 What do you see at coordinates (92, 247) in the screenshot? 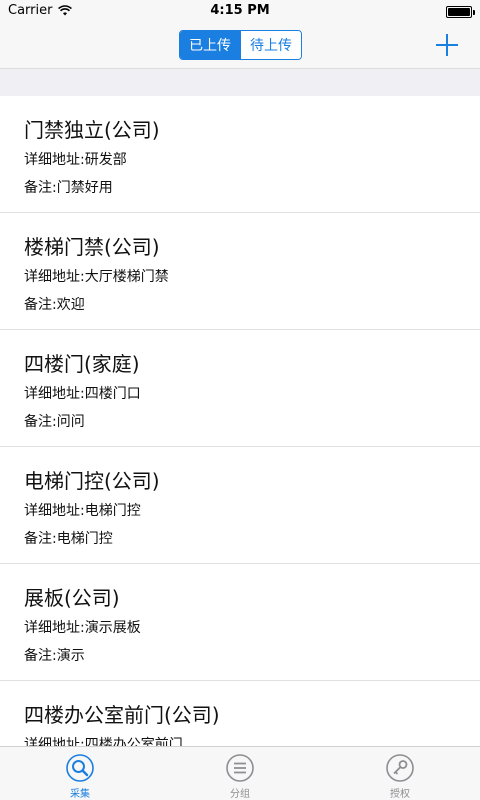
I see `item-title: 楼梯门禁(公司)` at bounding box center [92, 247].